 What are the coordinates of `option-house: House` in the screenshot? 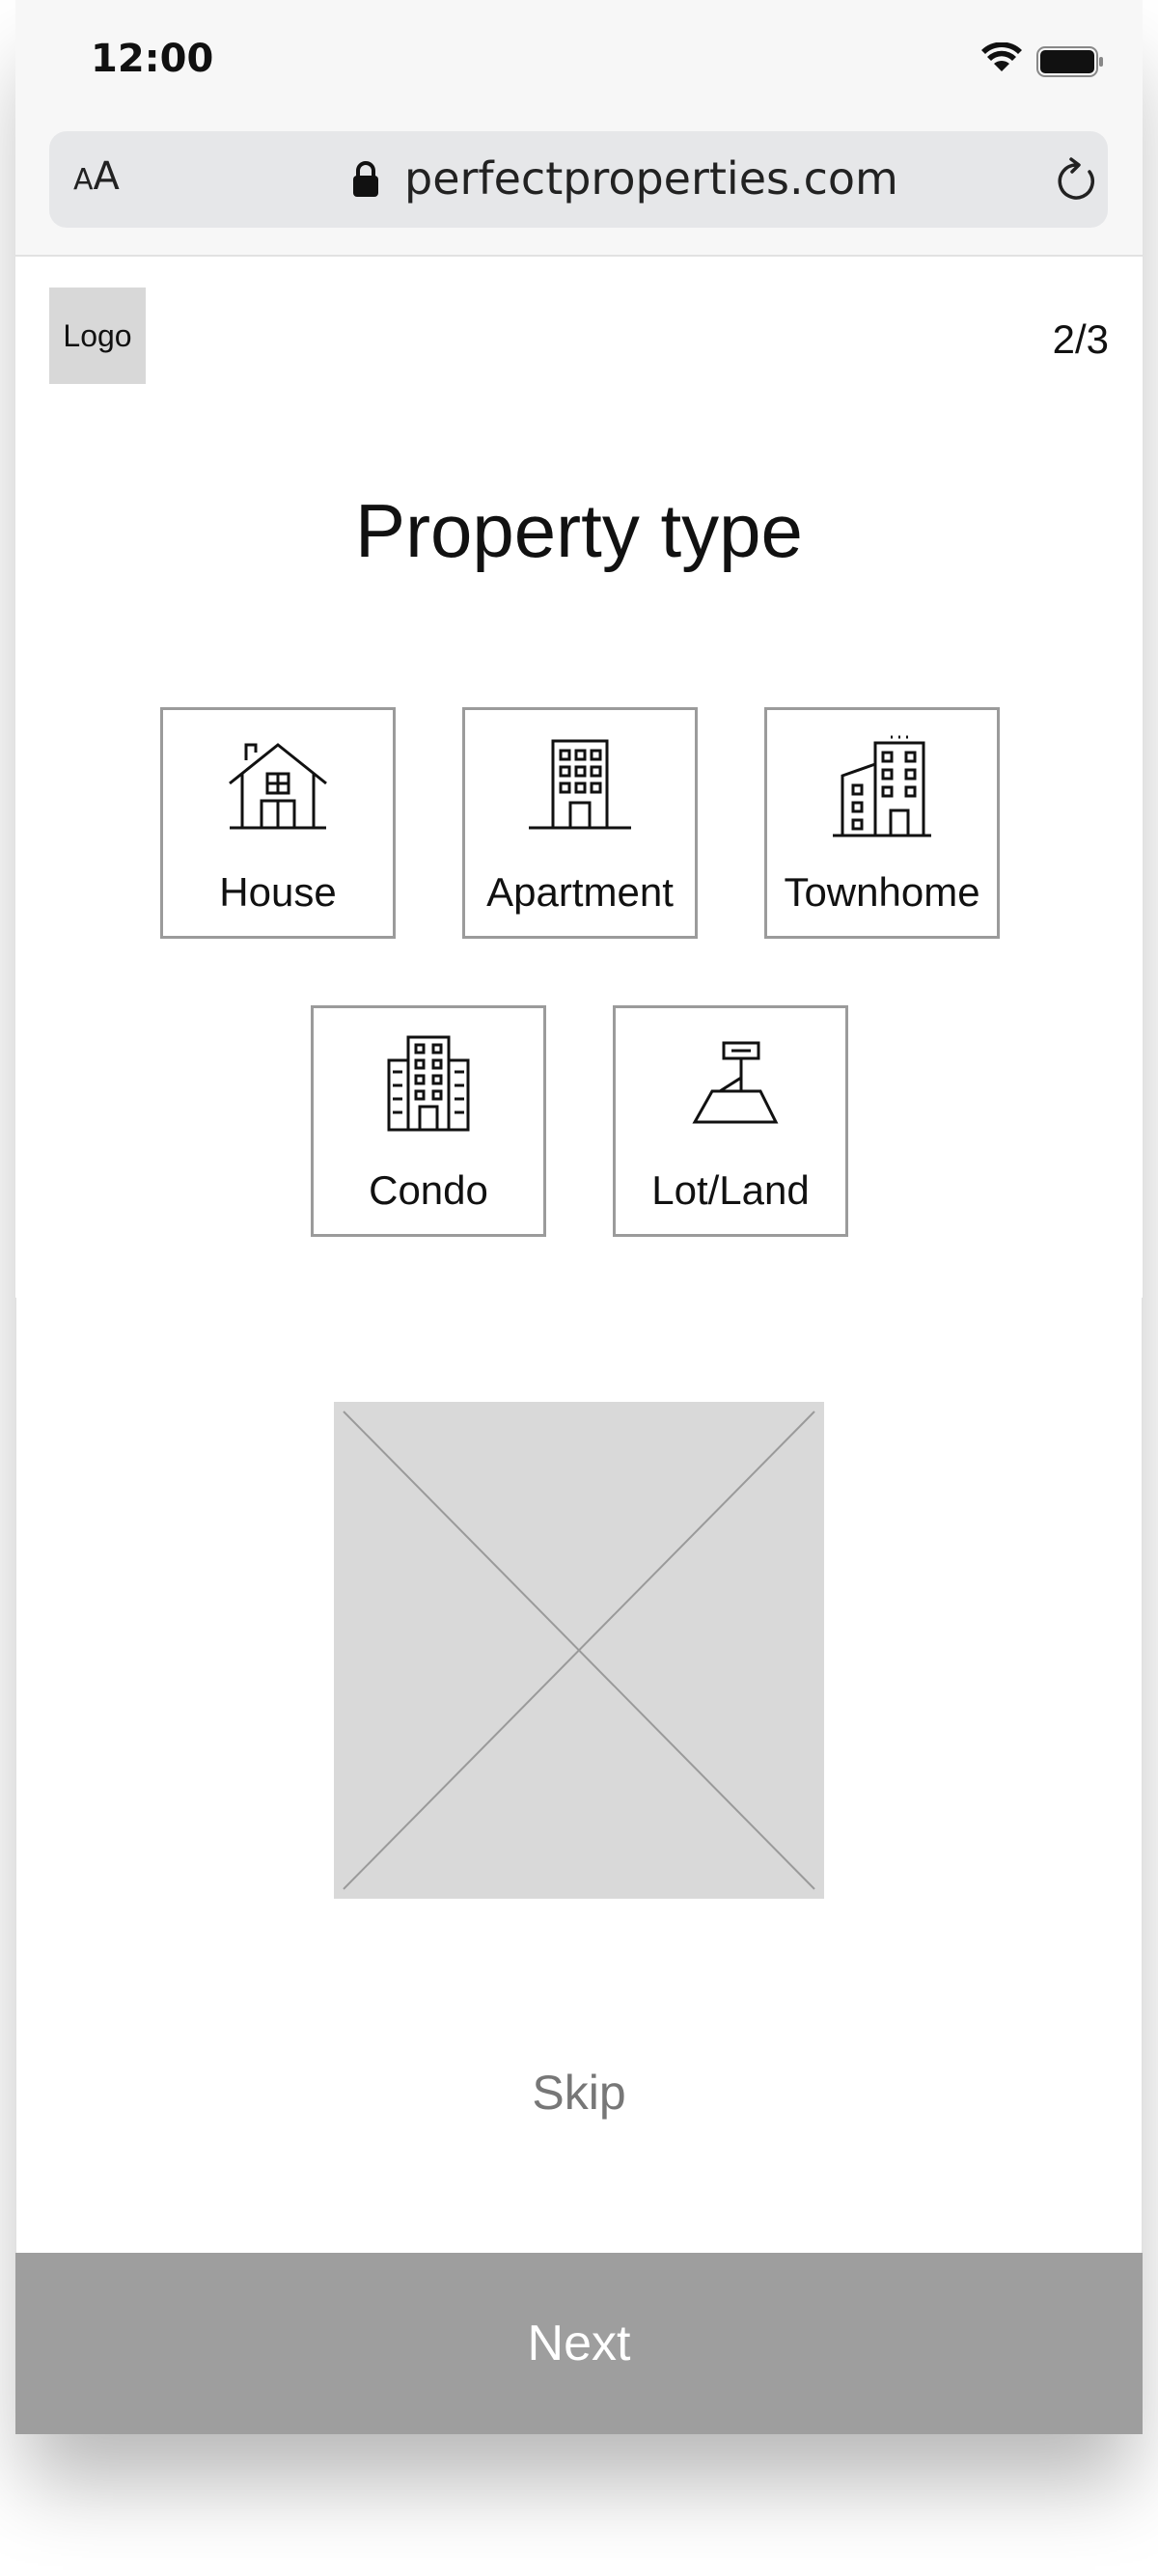 It's located at (278, 823).